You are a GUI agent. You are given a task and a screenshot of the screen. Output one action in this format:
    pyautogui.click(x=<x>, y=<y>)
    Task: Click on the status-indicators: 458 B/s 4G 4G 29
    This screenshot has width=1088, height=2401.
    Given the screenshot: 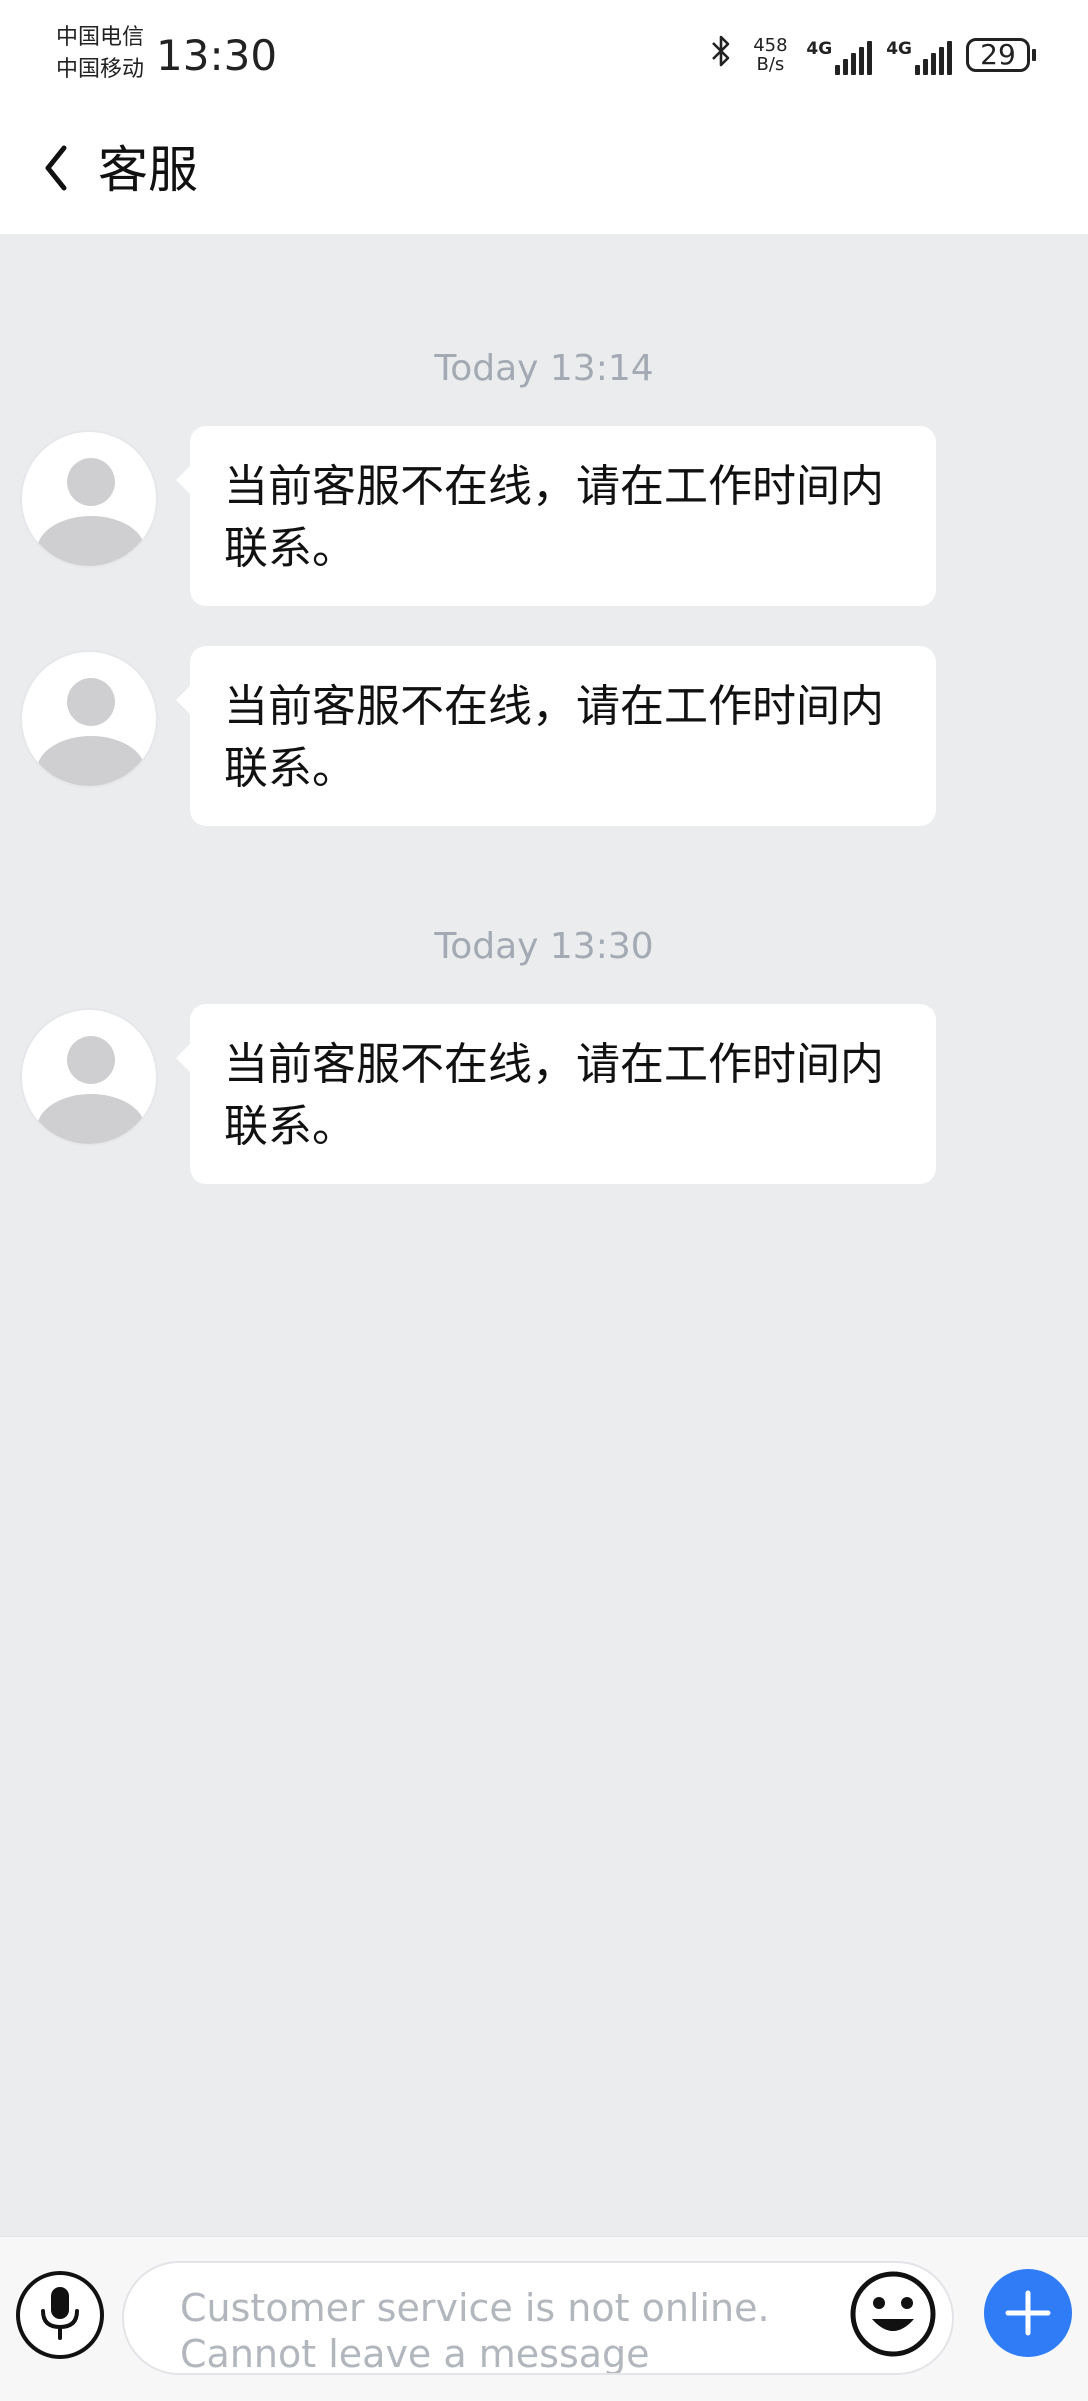 What is the action you would take?
    pyautogui.click(x=872, y=55)
    